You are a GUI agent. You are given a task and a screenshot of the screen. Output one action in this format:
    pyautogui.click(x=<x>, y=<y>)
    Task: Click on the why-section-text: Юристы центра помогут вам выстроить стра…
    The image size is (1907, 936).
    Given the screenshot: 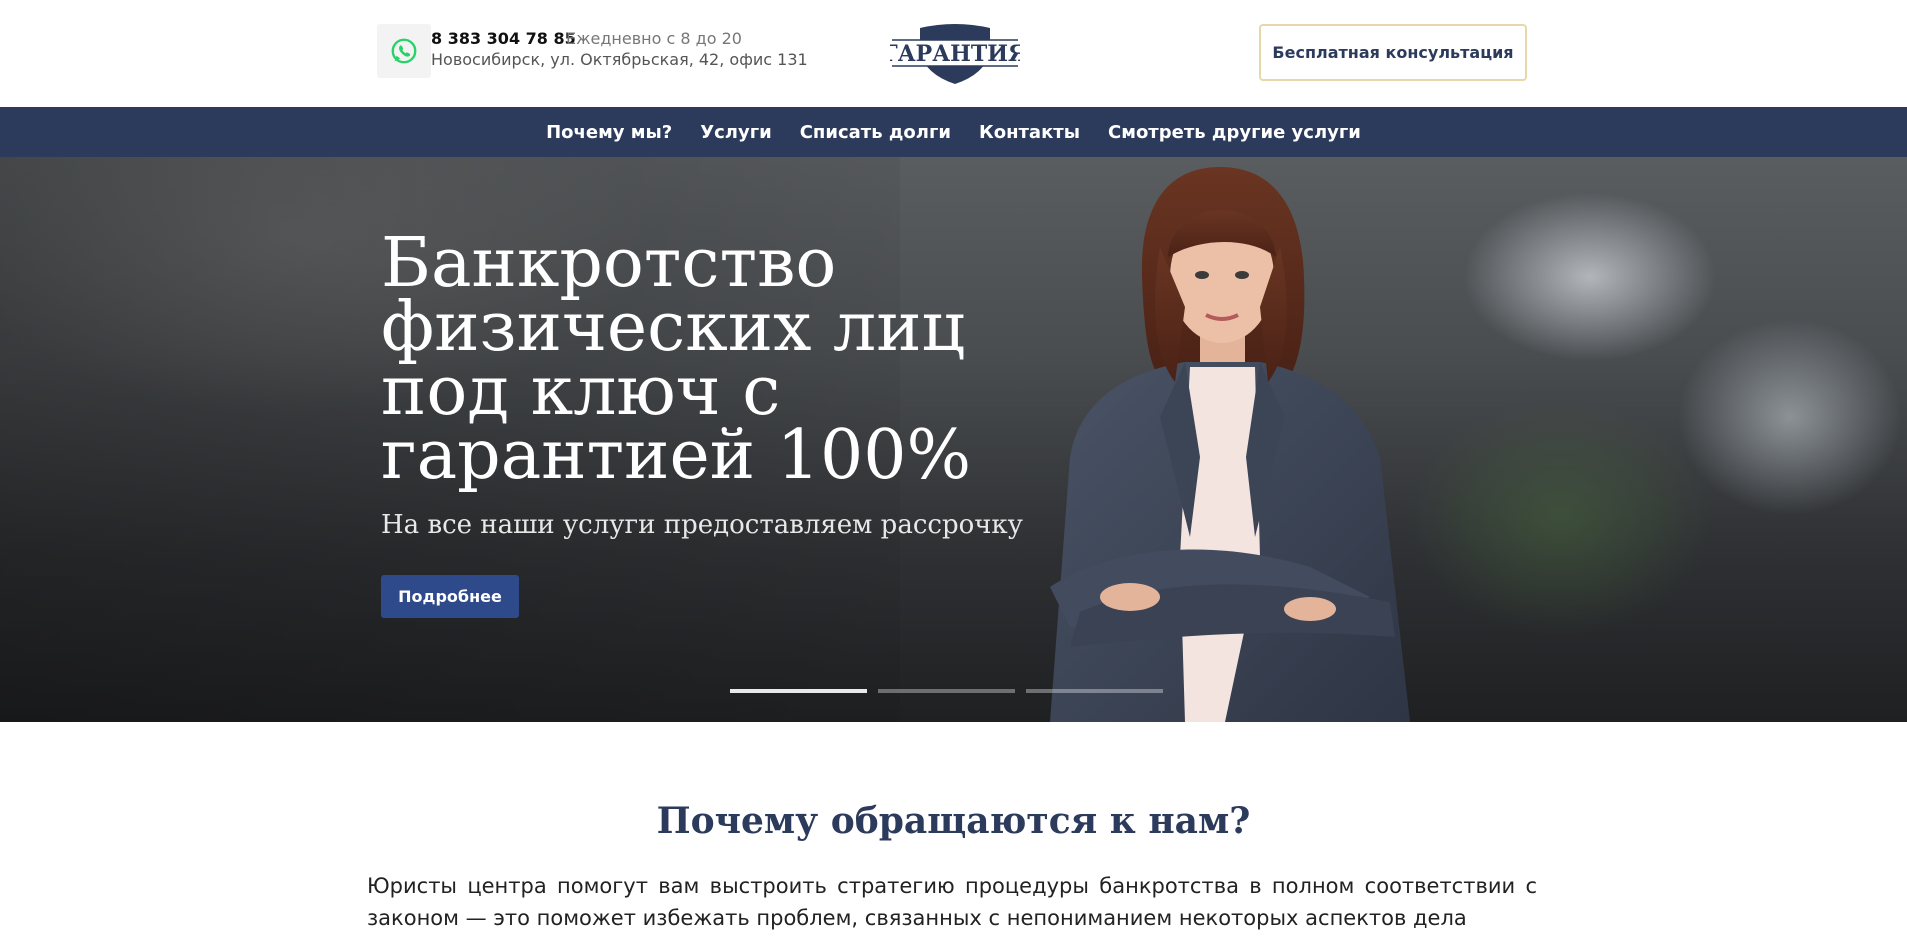 What is the action you would take?
    pyautogui.click(x=952, y=902)
    